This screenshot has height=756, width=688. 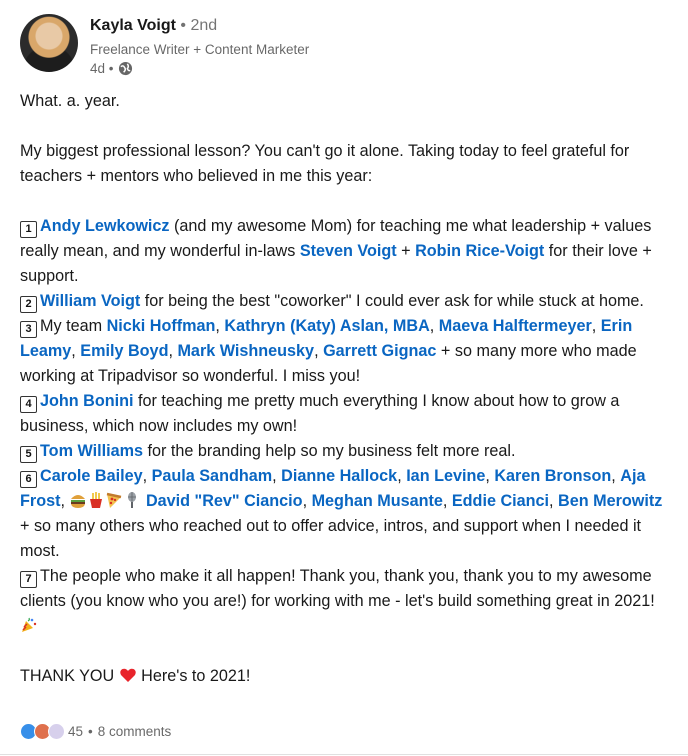 What do you see at coordinates (75, 731) in the screenshot?
I see `reaction-count: 45` at bounding box center [75, 731].